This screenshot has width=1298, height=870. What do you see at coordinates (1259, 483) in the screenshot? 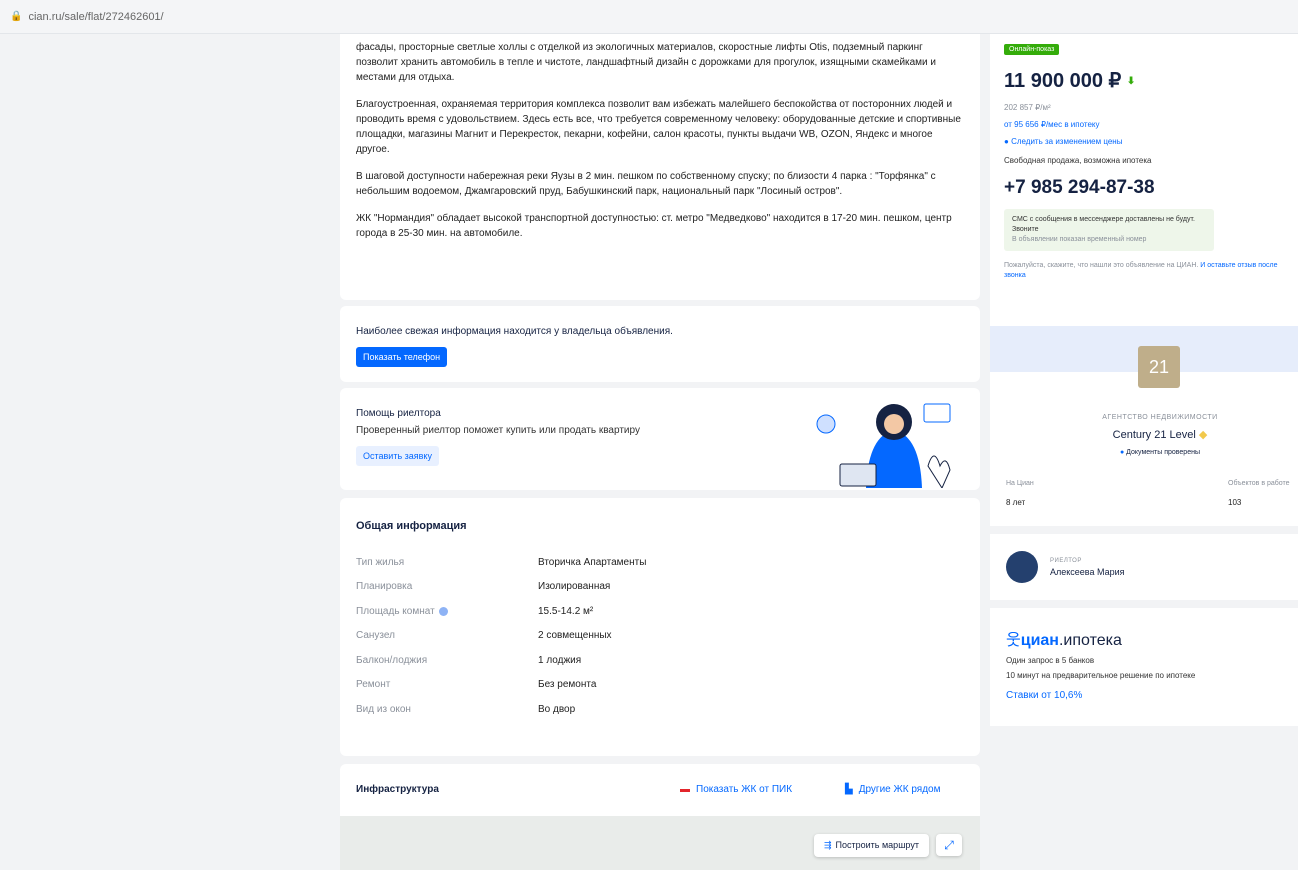
I see `stat-label: Объектов в работе` at bounding box center [1259, 483].